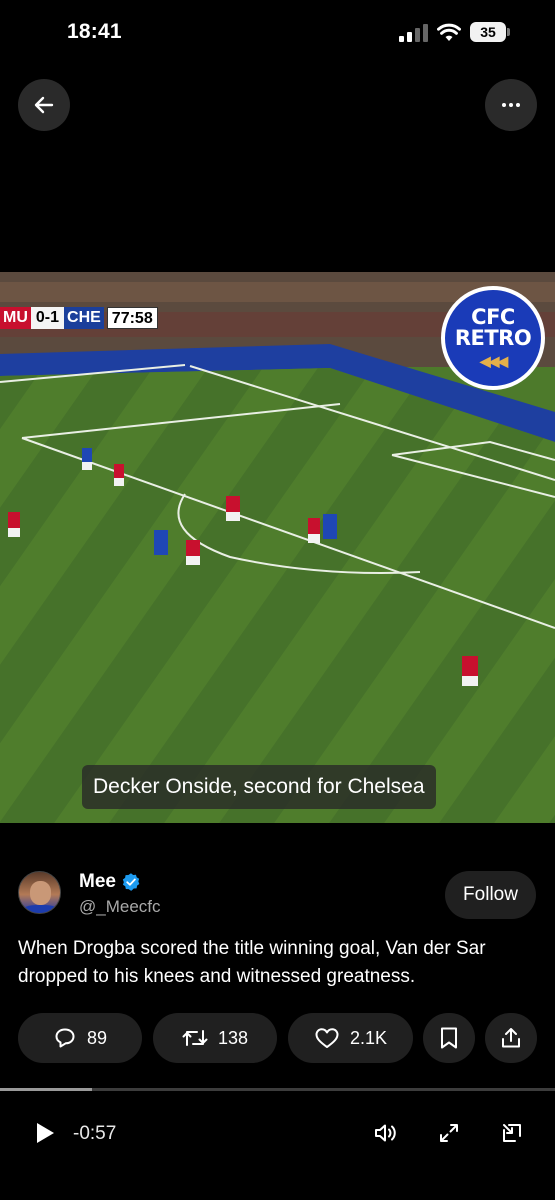 The width and height of the screenshot is (555, 1200). I want to click on cellular-signal-icon, so click(413, 33).